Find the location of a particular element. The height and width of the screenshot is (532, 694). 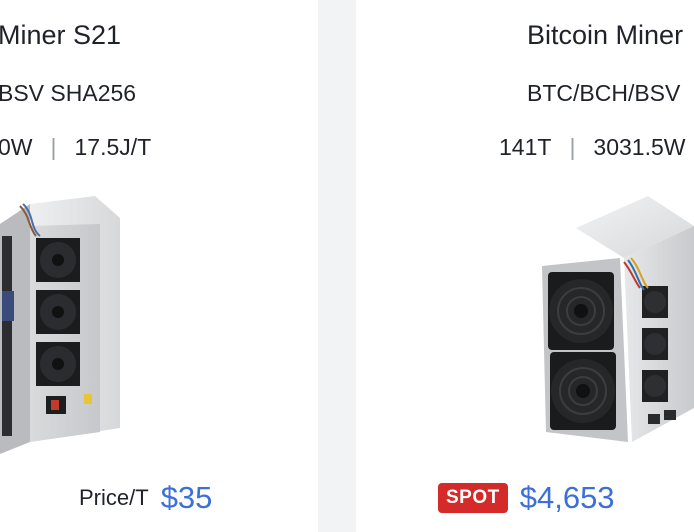

product-algorithm: BSV SHA256 is located at coordinates (68, 93).